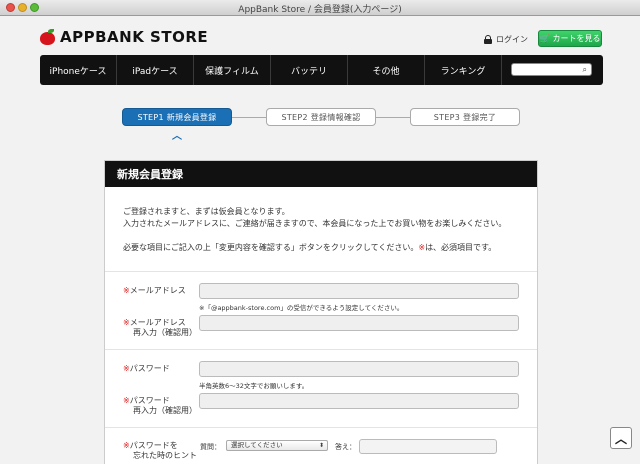  What do you see at coordinates (386, 70) in the screenshot?
I see `nav-item-other: その他` at bounding box center [386, 70].